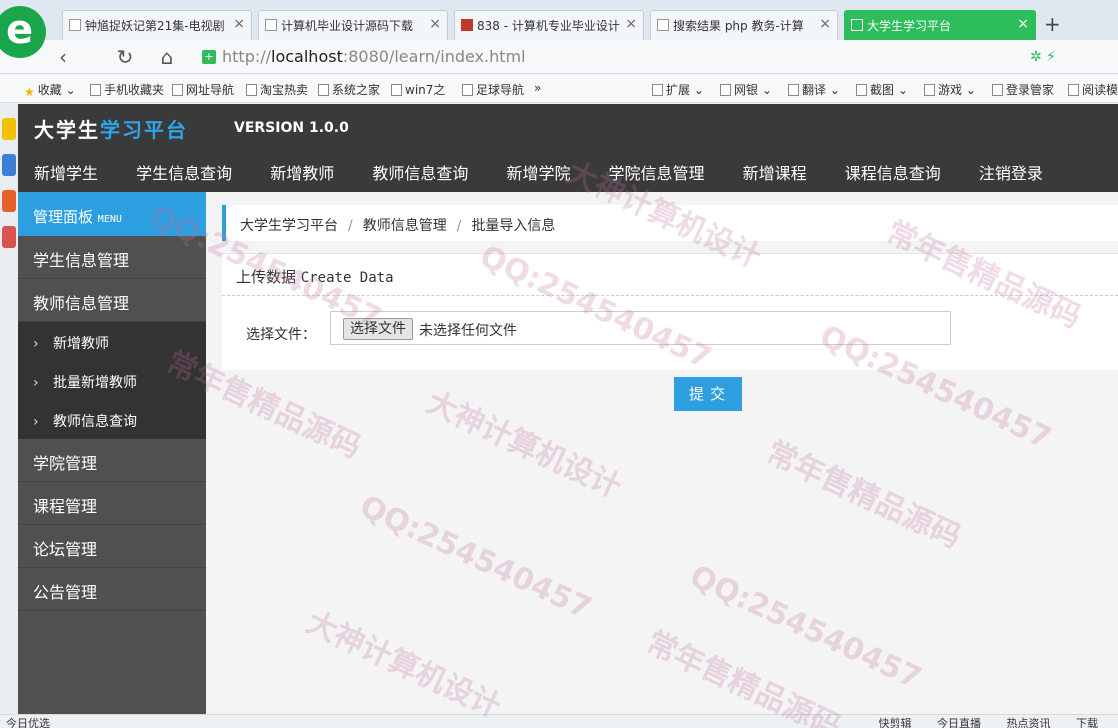 This screenshot has width=1118, height=728. What do you see at coordinates (657, 90) in the screenshot?
I see `grid-icon` at bounding box center [657, 90].